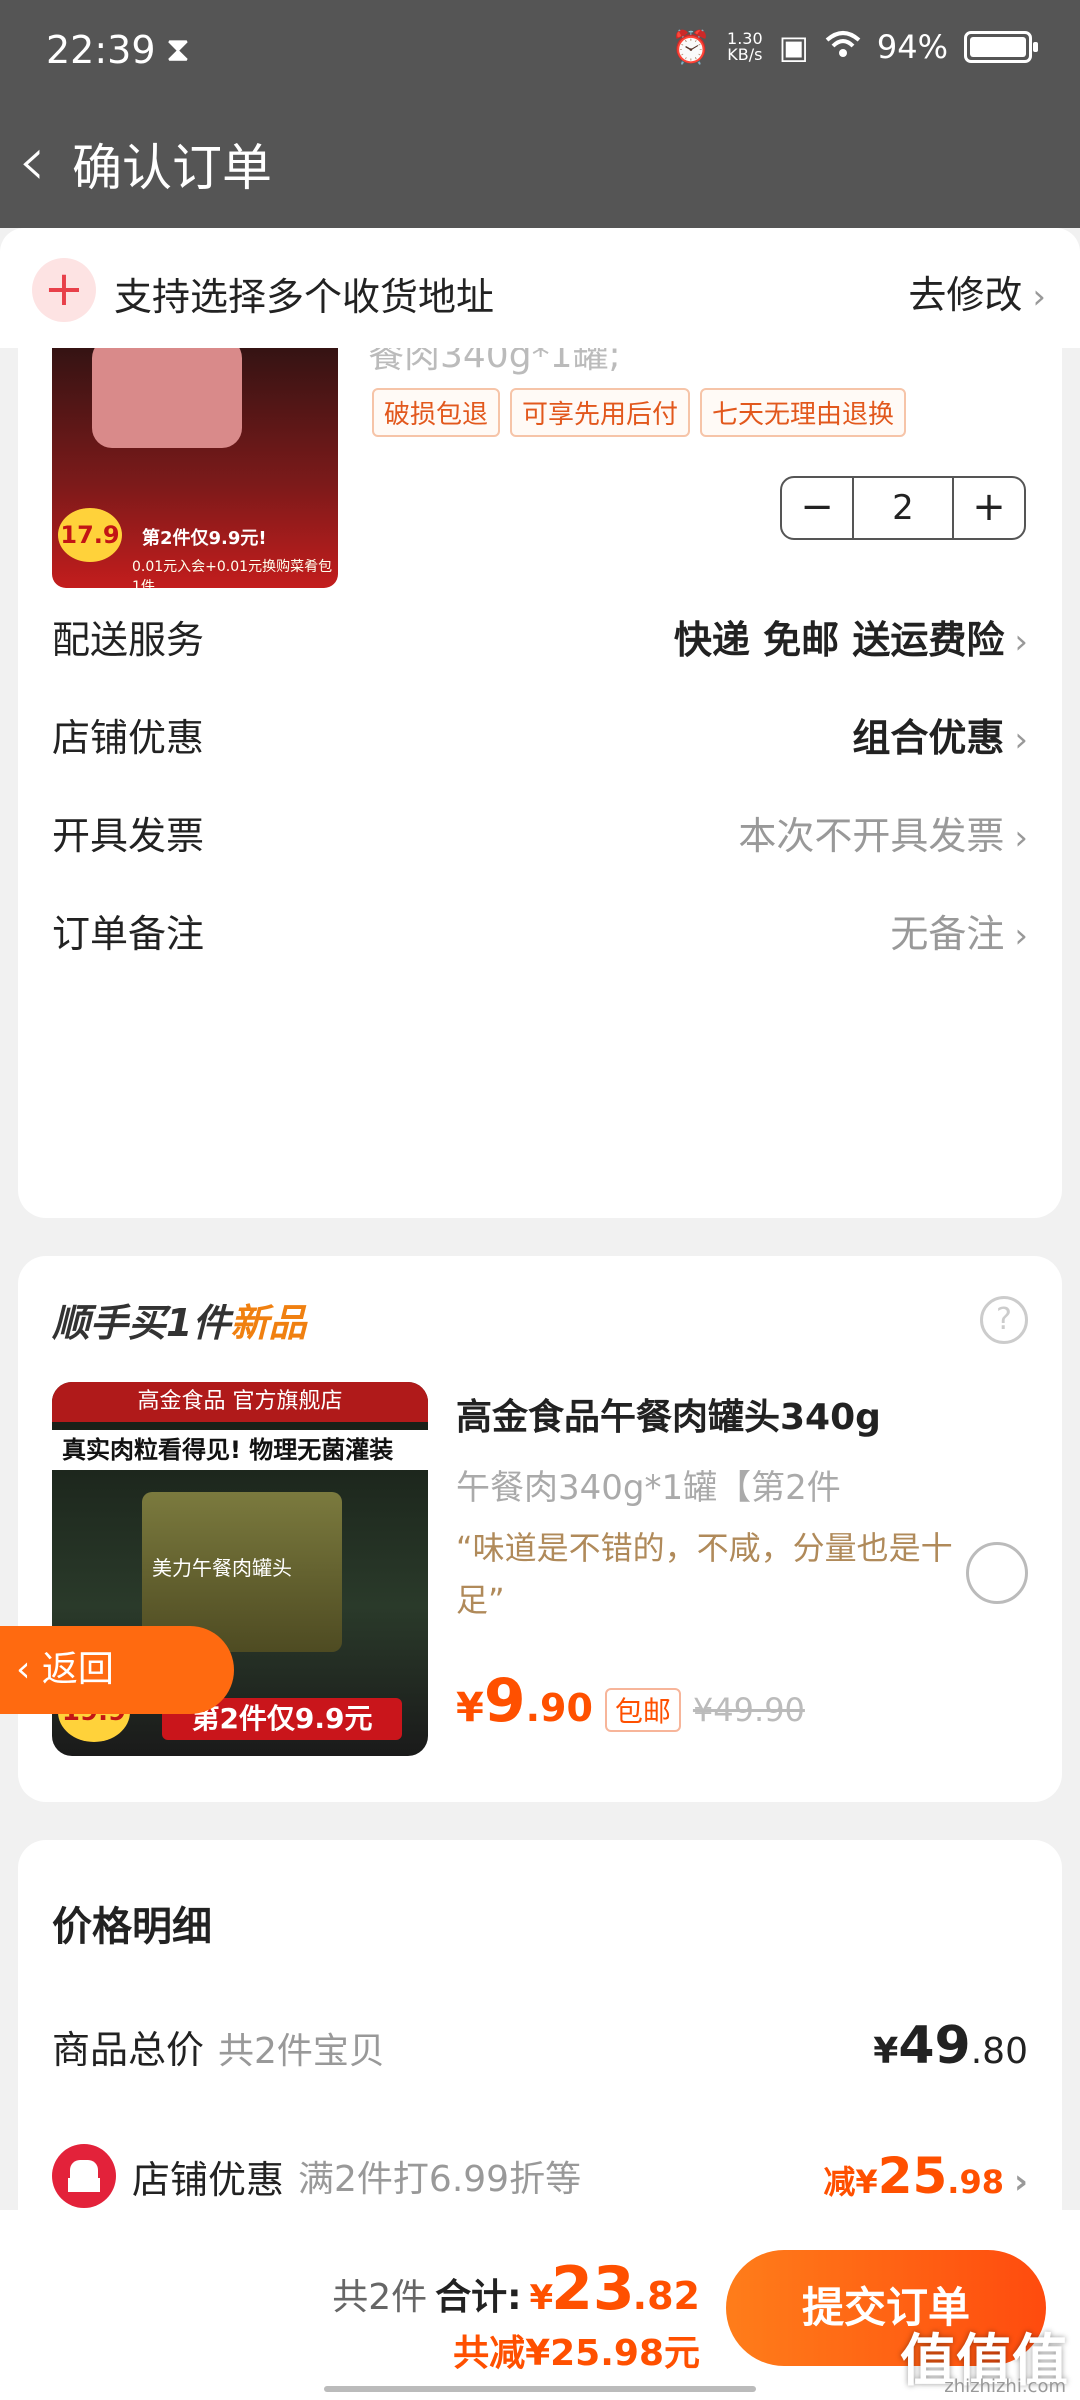 The image size is (1080, 2400). I want to click on battery-icon, so click(1001, 47).